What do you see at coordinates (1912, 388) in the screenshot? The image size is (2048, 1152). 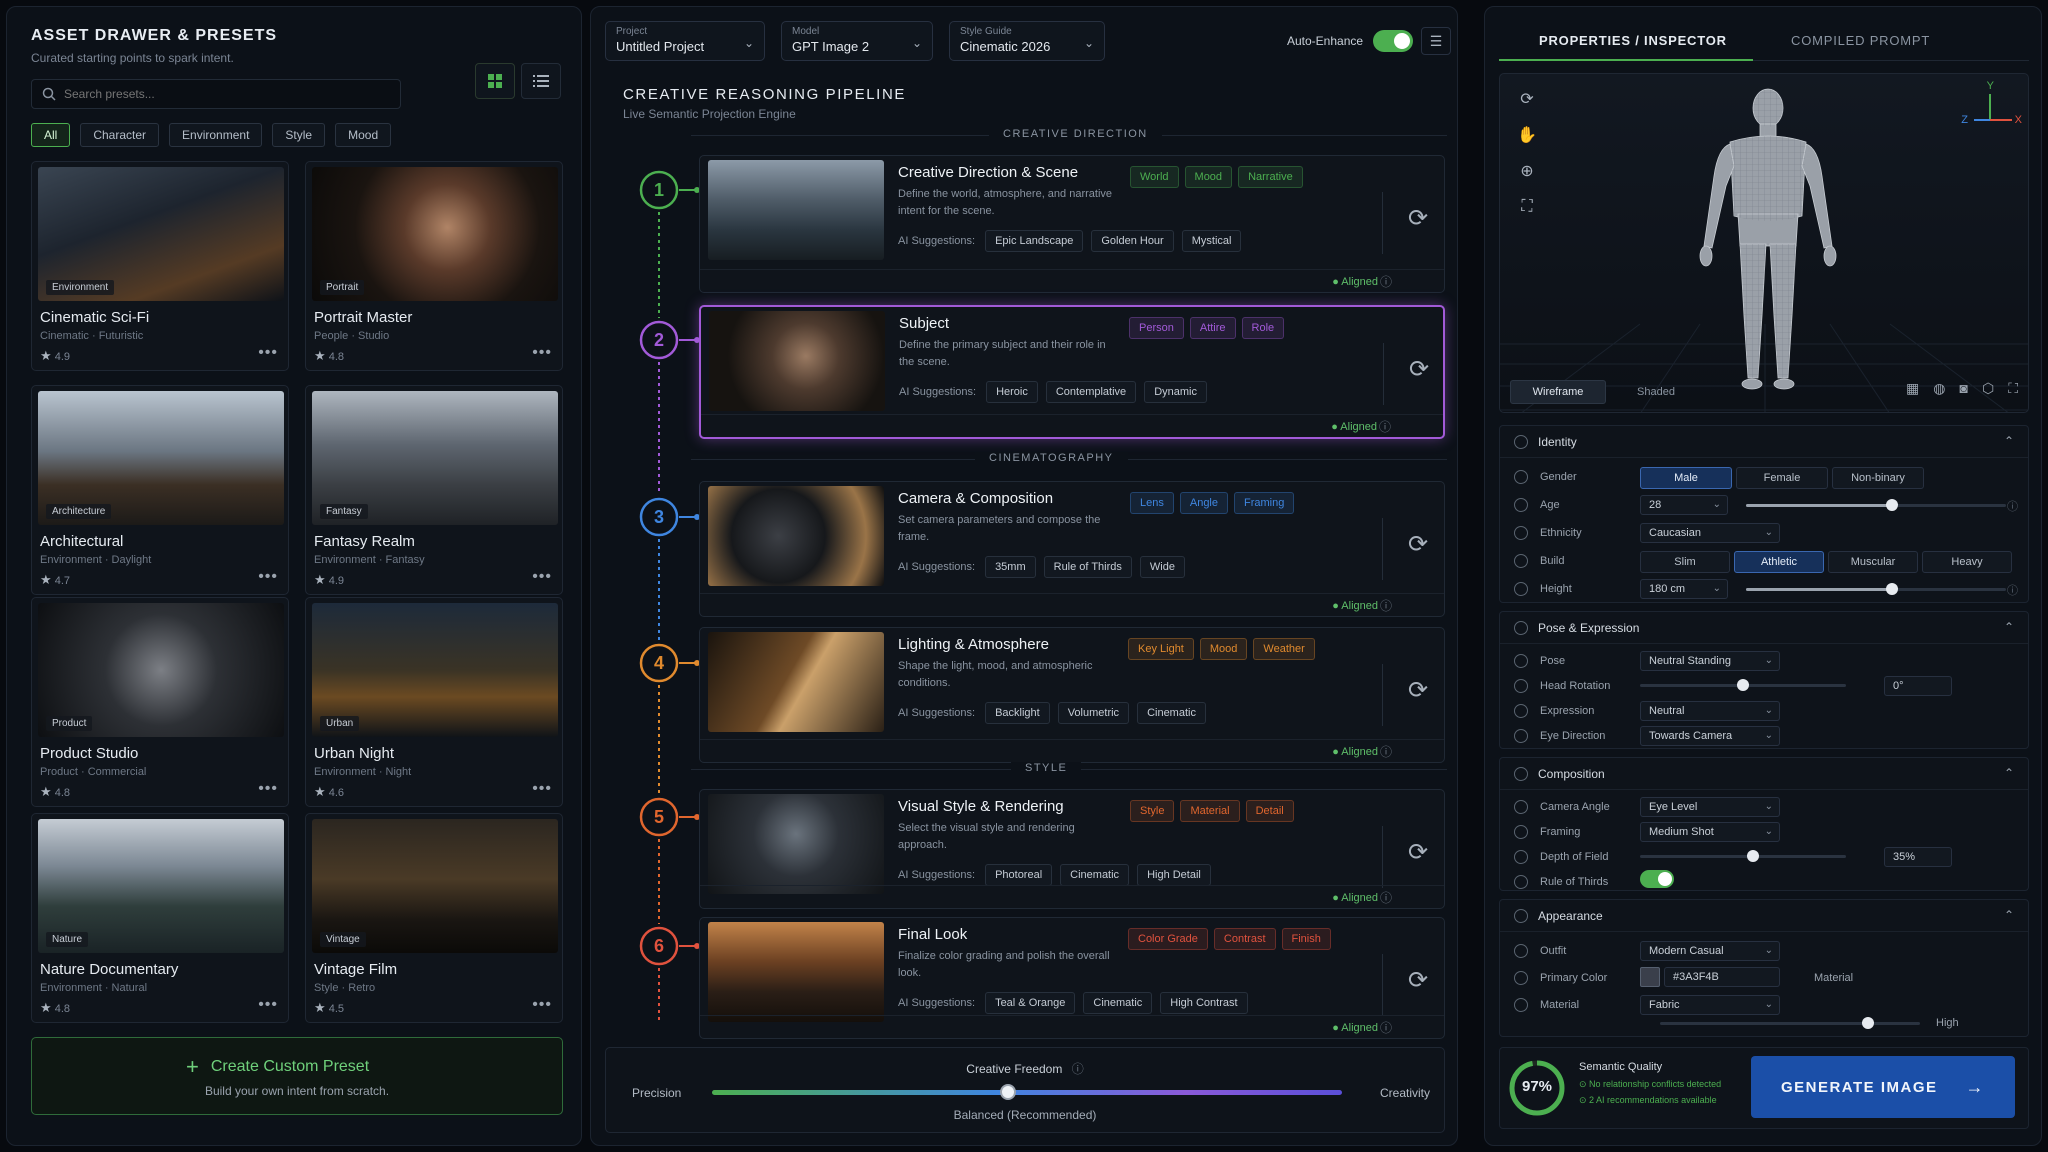 I see `grid-toggle-icon: ▦` at bounding box center [1912, 388].